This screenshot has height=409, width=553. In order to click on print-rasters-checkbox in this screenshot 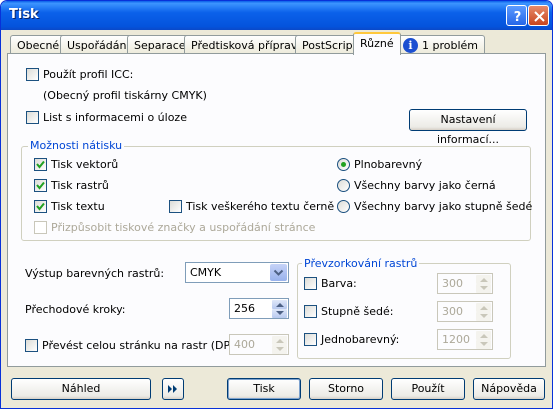, I will do `click(40, 185)`.